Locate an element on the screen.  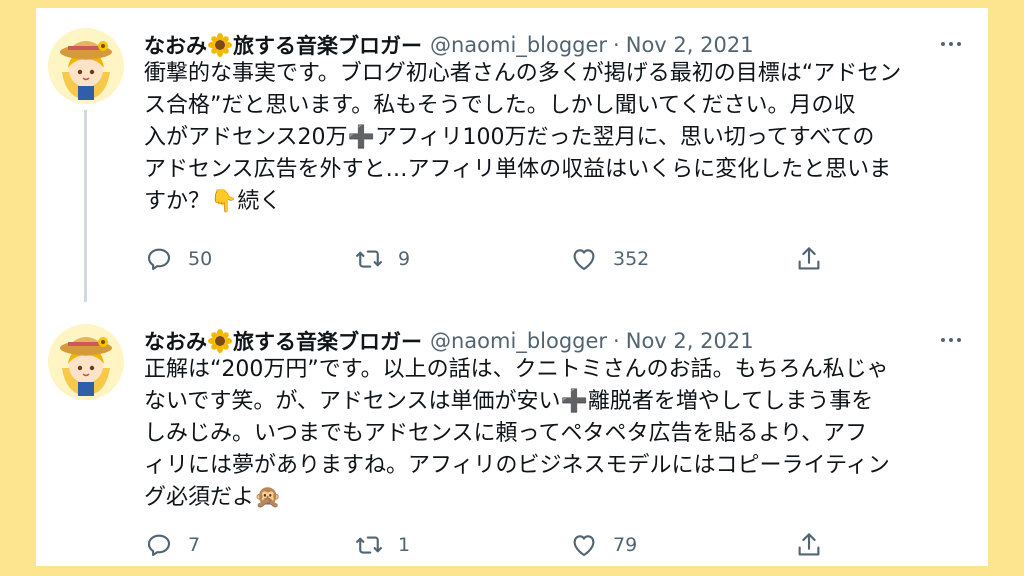
like-button: 352 is located at coordinates (609, 259).